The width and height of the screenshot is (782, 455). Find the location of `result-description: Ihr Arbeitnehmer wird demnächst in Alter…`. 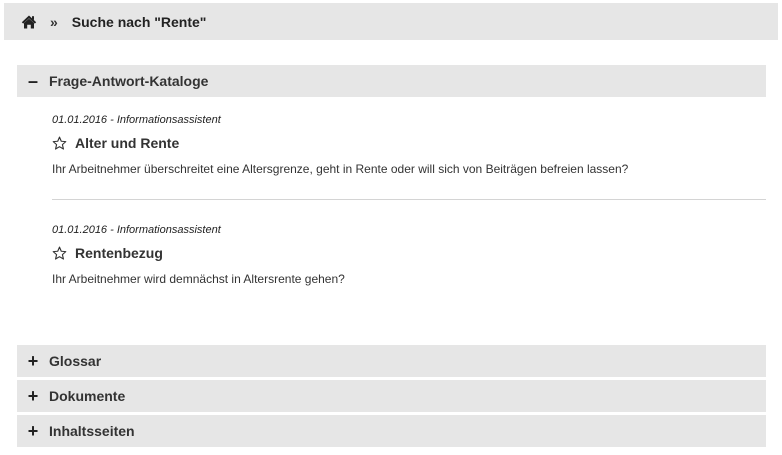

result-description: Ihr Arbeitnehmer wird demnächst in Alter… is located at coordinates (198, 279).